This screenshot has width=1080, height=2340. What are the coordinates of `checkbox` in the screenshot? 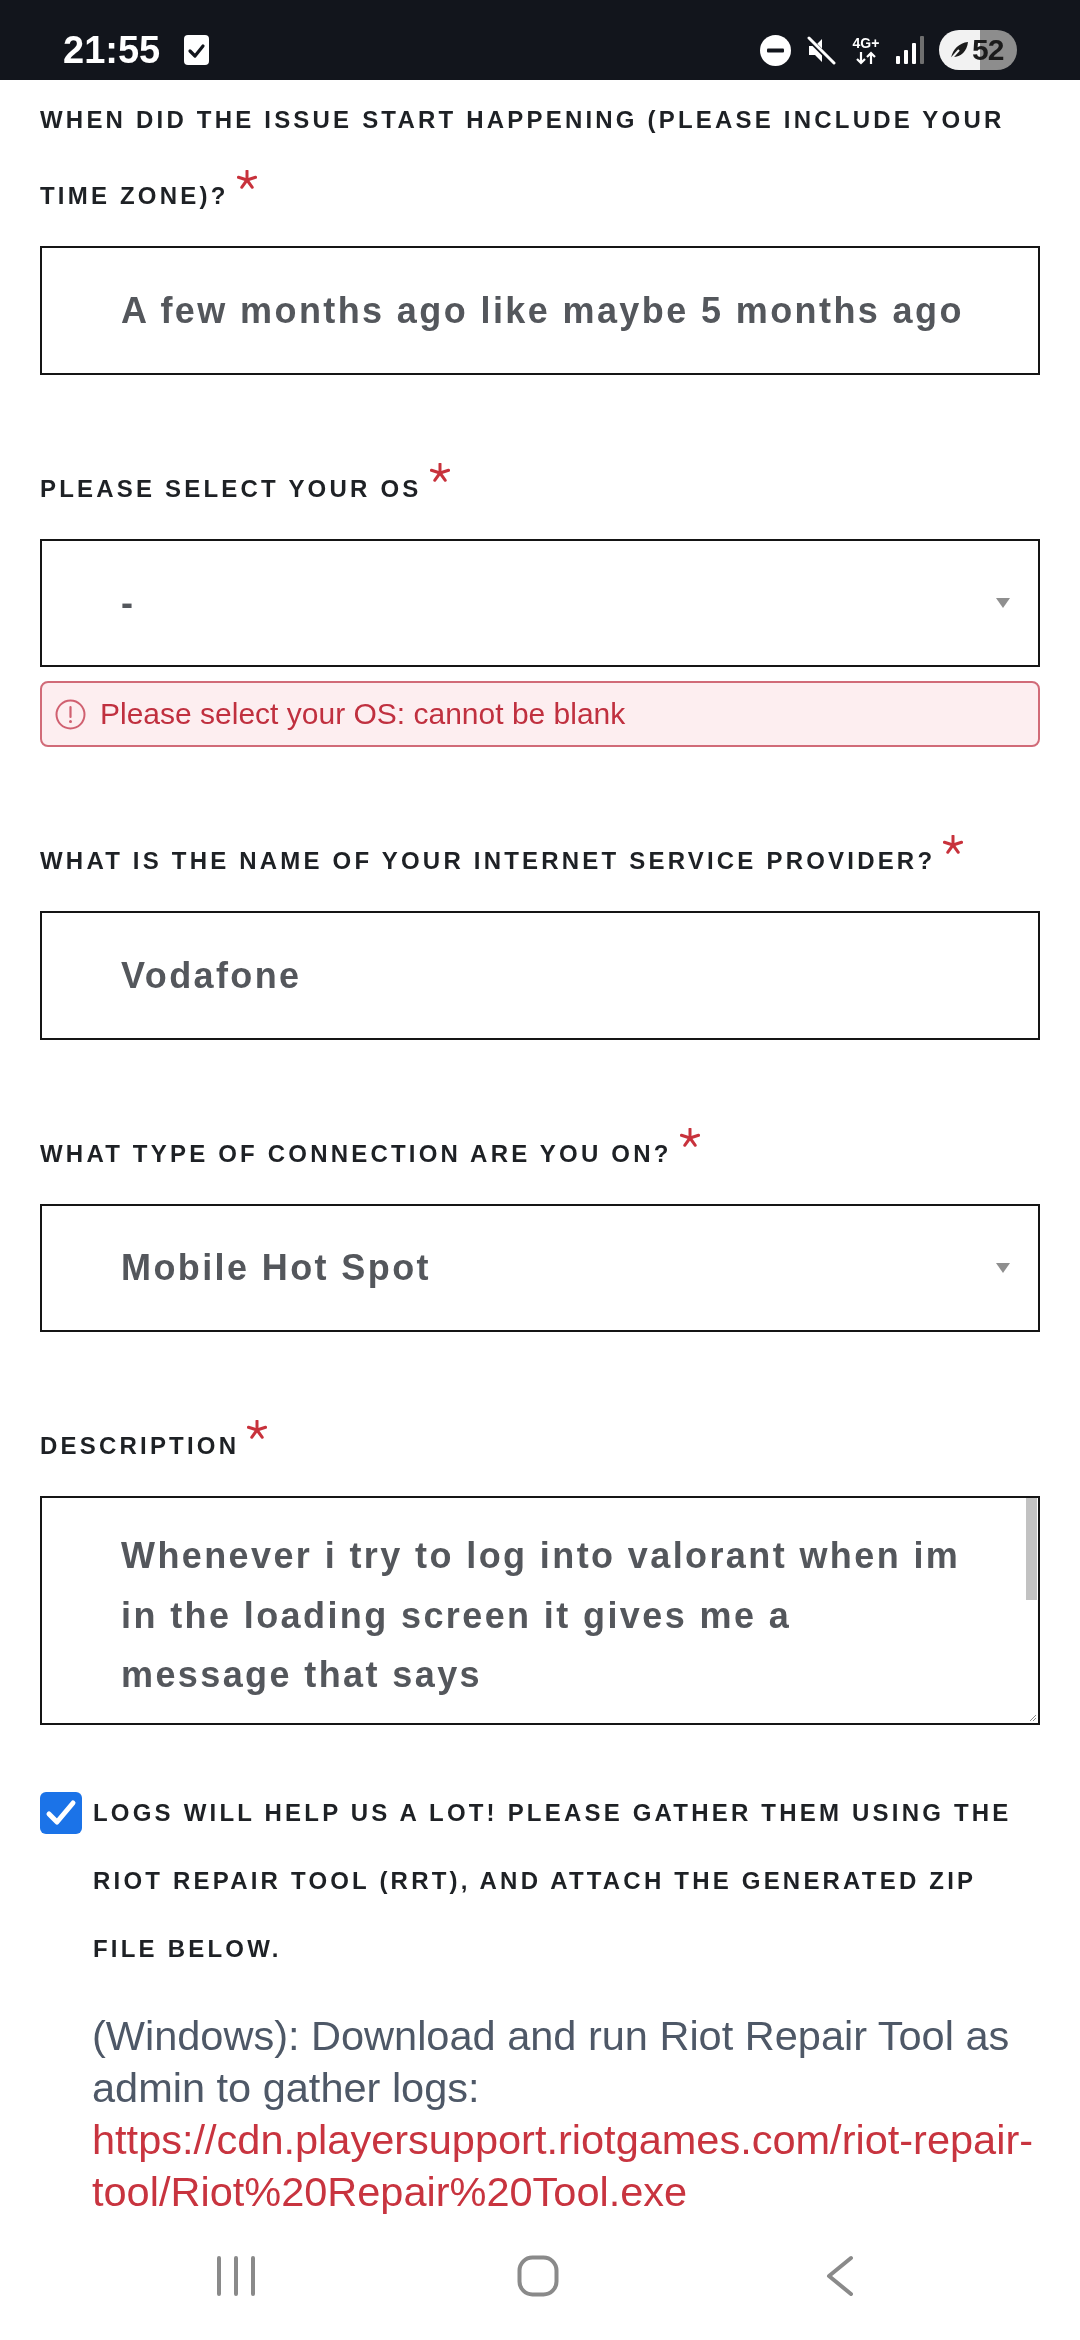 It's located at (61, 1813).